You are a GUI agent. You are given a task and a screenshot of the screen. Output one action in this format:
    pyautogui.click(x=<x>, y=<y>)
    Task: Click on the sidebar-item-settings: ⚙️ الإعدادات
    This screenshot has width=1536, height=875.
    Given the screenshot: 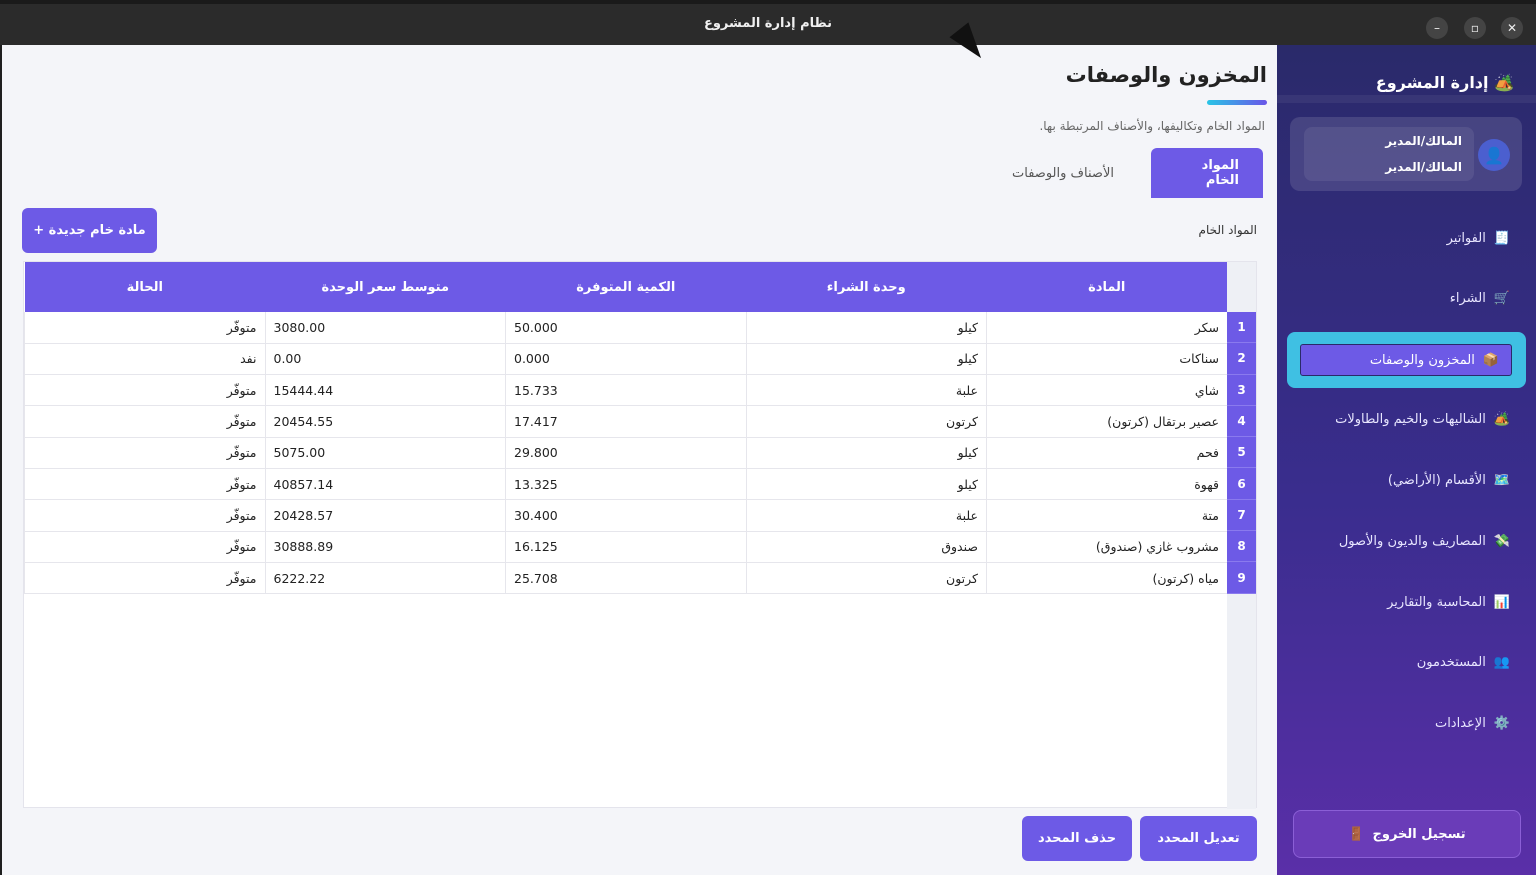 What is the action you would take?
    pyautogui.click(x=1472, y=723)
    